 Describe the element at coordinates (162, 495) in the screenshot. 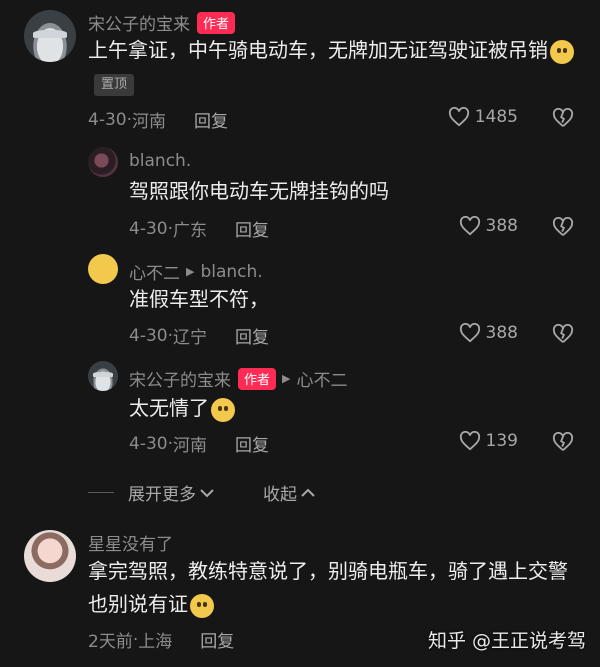

I see `expand-label: 展开更多` at that location.